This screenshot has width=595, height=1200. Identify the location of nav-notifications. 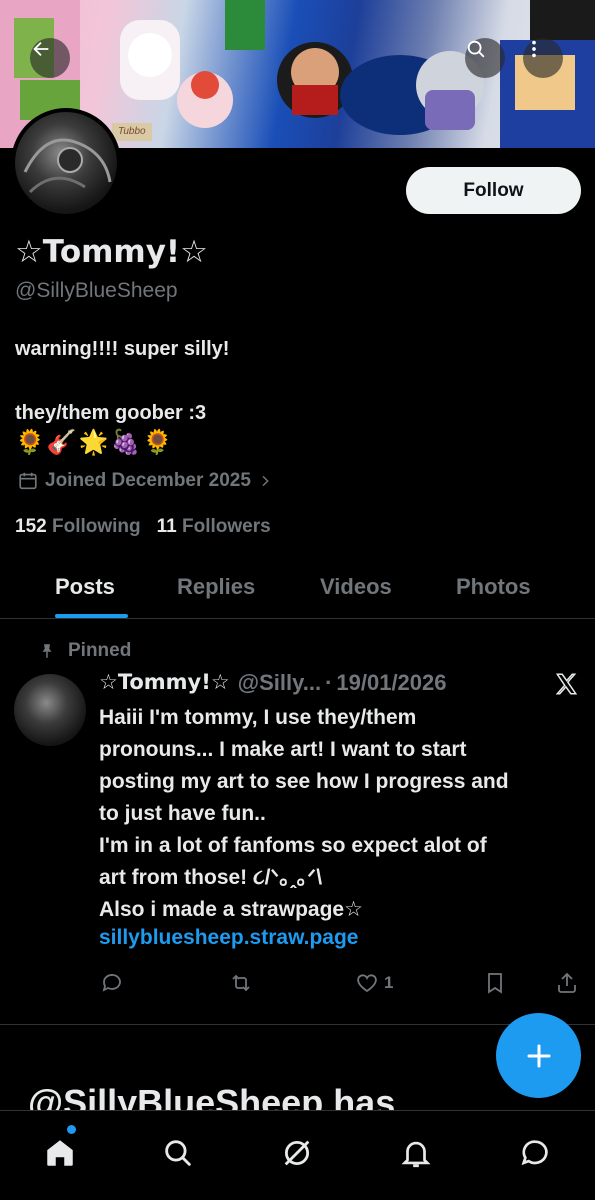
(416, 1153).